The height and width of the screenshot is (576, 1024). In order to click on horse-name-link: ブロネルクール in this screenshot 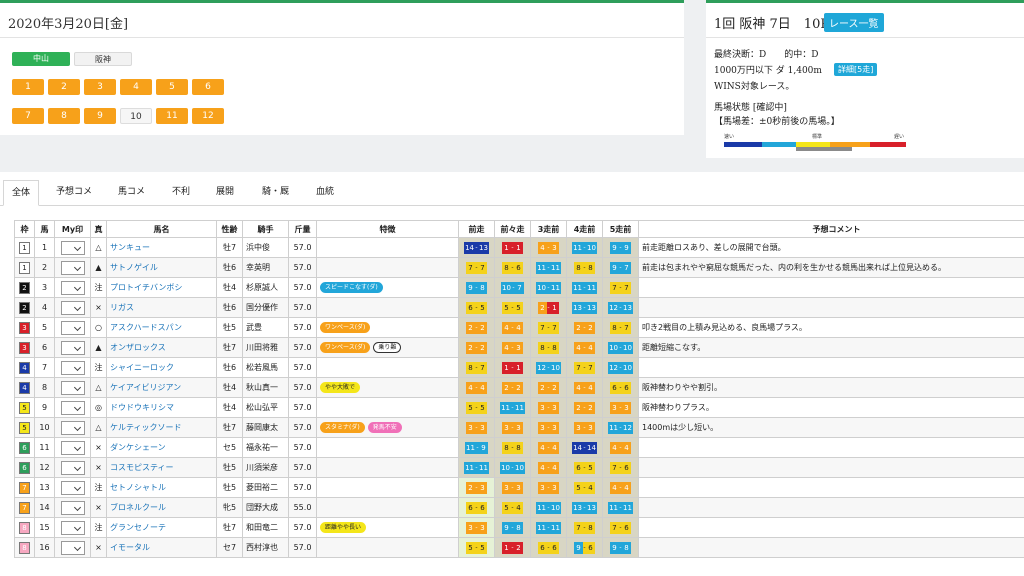, I will do `click(138, 507)`.